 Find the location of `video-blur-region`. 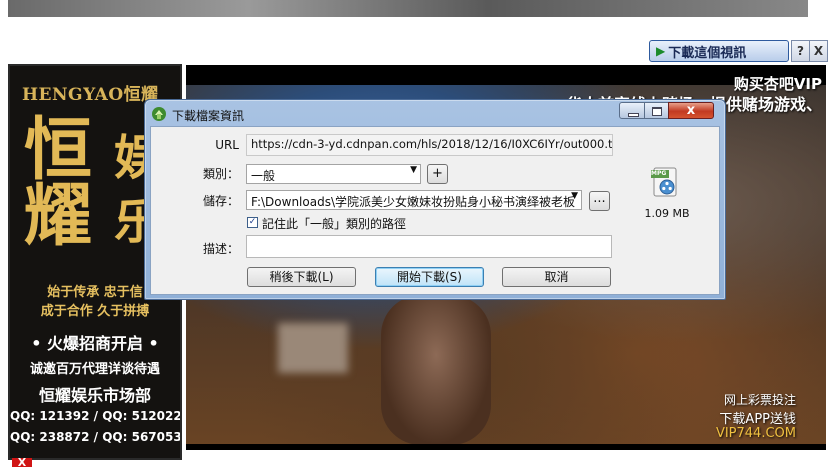

video-blur-region is located at coordinates (313, 348).